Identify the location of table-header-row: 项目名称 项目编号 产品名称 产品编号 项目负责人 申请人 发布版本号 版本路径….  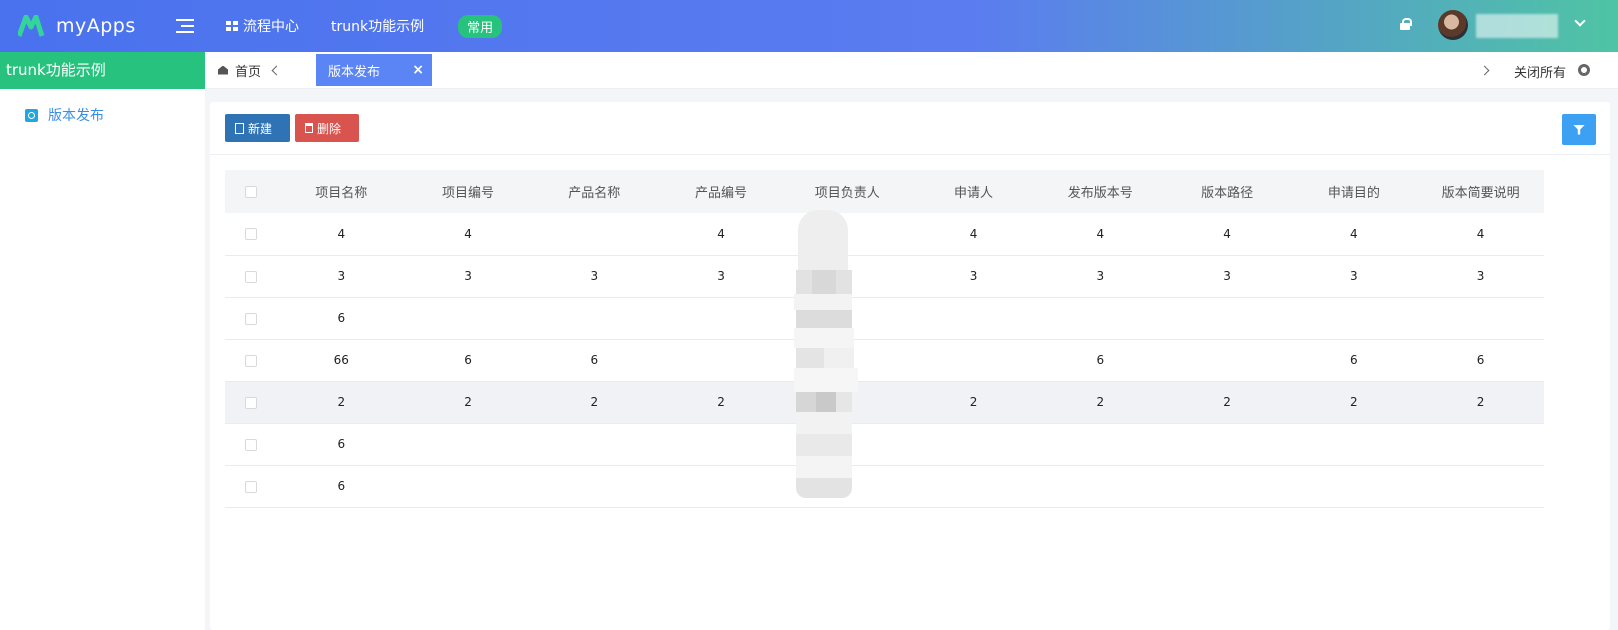
(884, 191).